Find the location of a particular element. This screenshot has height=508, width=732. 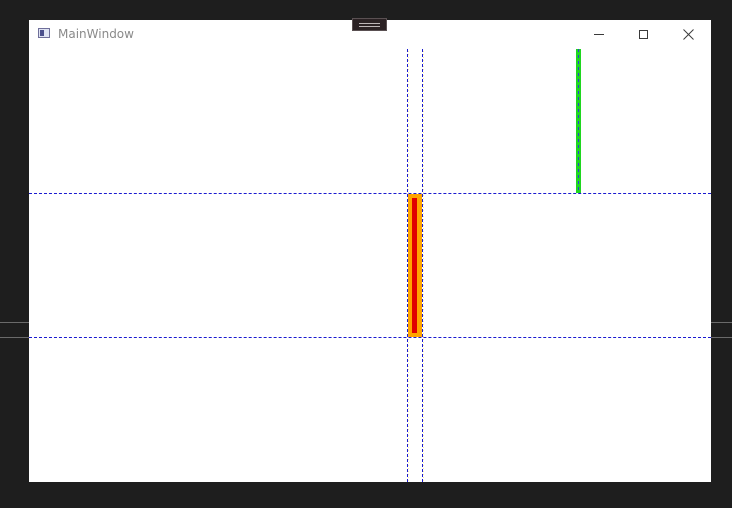

minimize-button is located at coordinates (598, 34).